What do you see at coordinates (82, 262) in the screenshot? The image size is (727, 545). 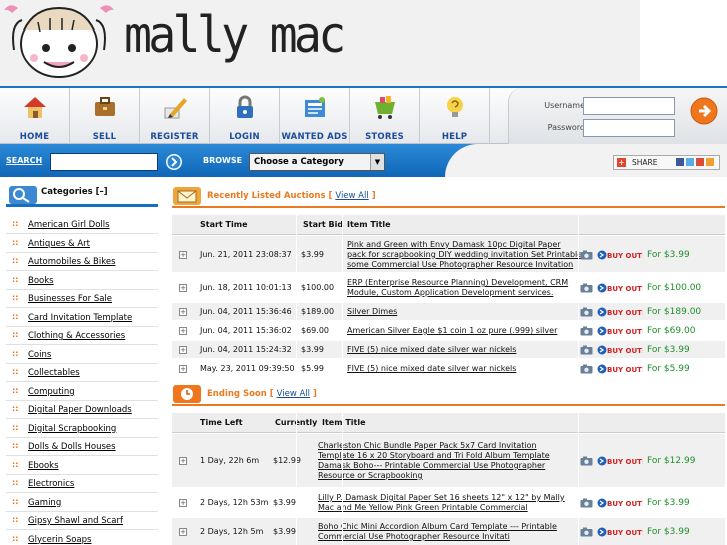 I see `category-item: :: Automobiles & Bikes` at bounding box center [82, 262].